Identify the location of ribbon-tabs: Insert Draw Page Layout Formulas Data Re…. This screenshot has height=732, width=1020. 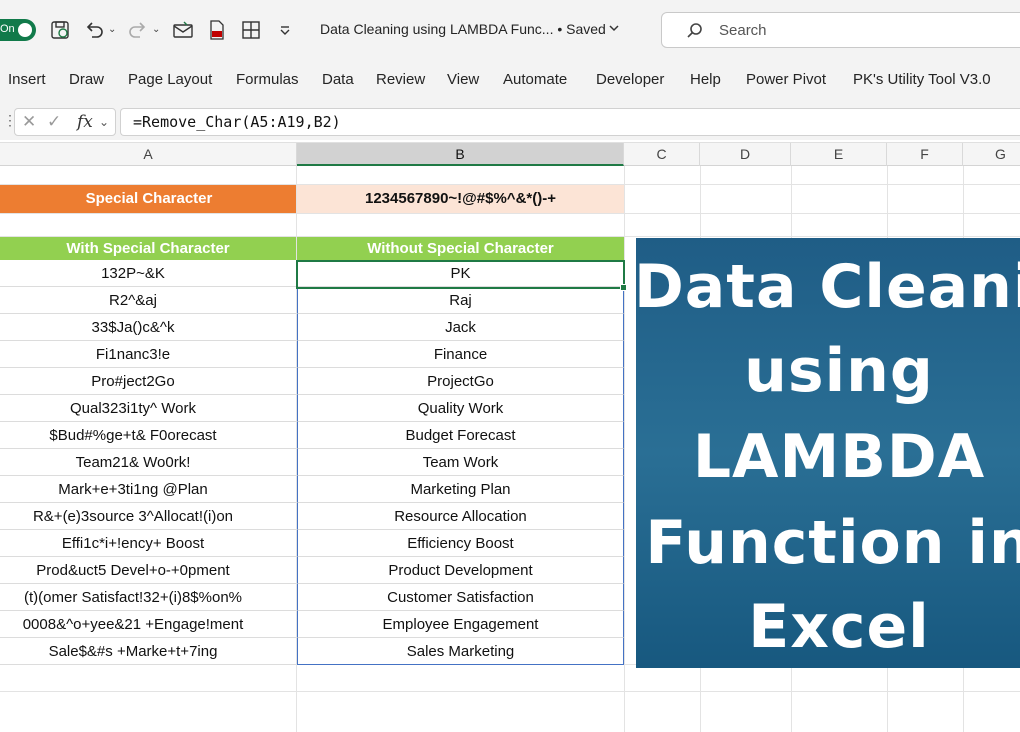
(510, 81).